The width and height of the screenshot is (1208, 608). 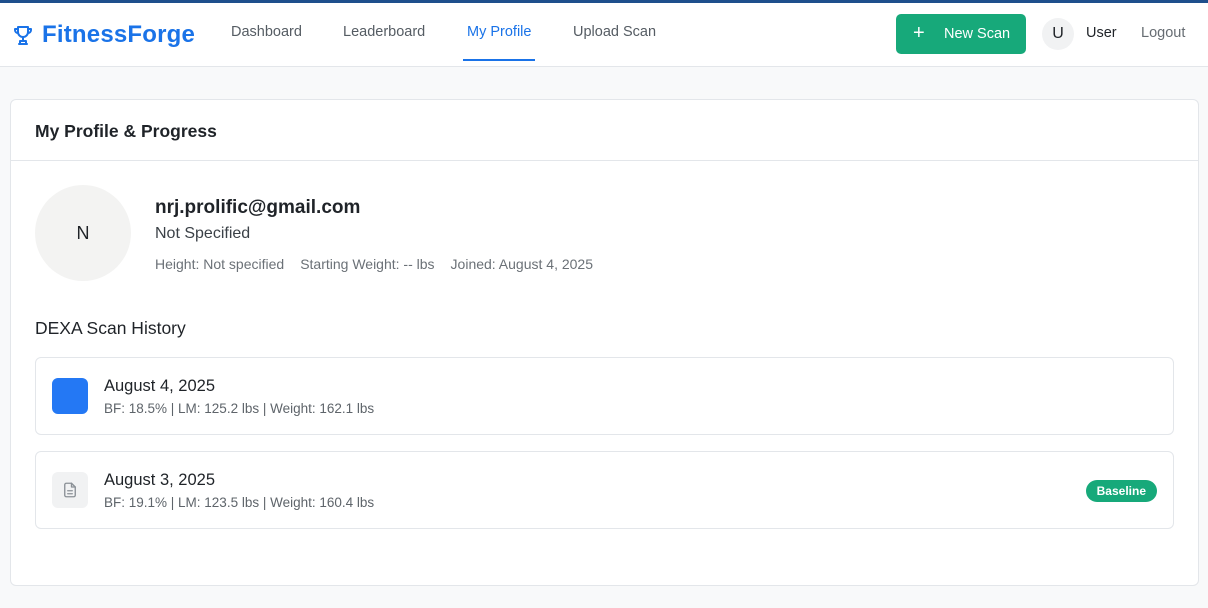 What do you see at coordinates (70, 396) in the screenshot?
I see `blue-square-icon` at bounding box center [70, 396].